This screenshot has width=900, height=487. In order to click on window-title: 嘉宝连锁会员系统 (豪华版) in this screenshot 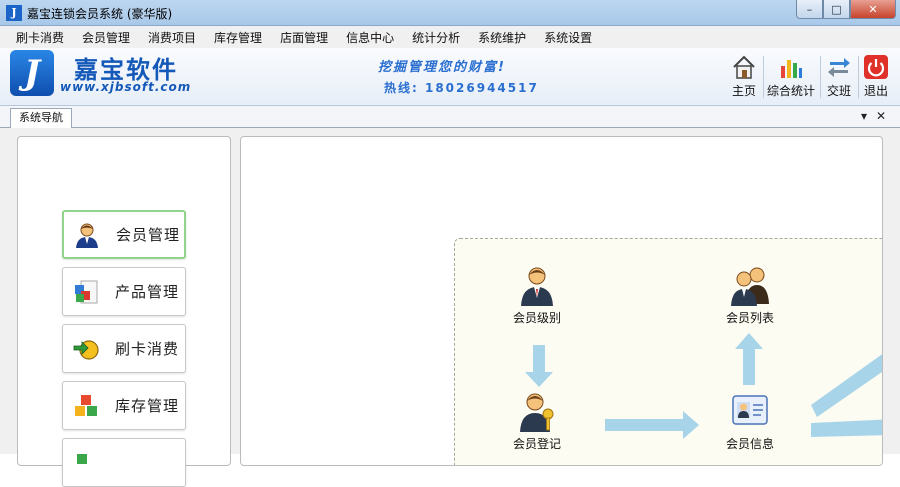, I will do `click(100, 14)`.